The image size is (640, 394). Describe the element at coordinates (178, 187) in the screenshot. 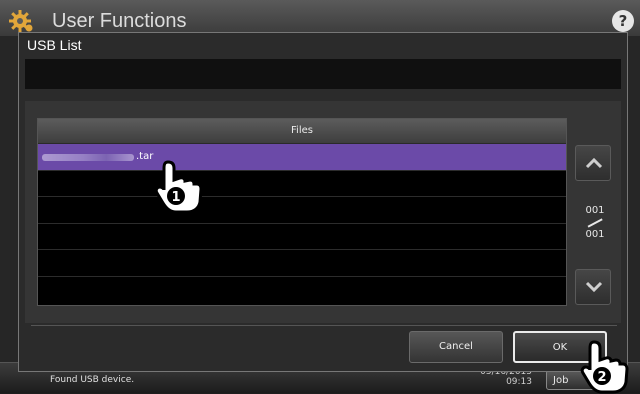

I see `hand-pointer-icon: 1` at that location.